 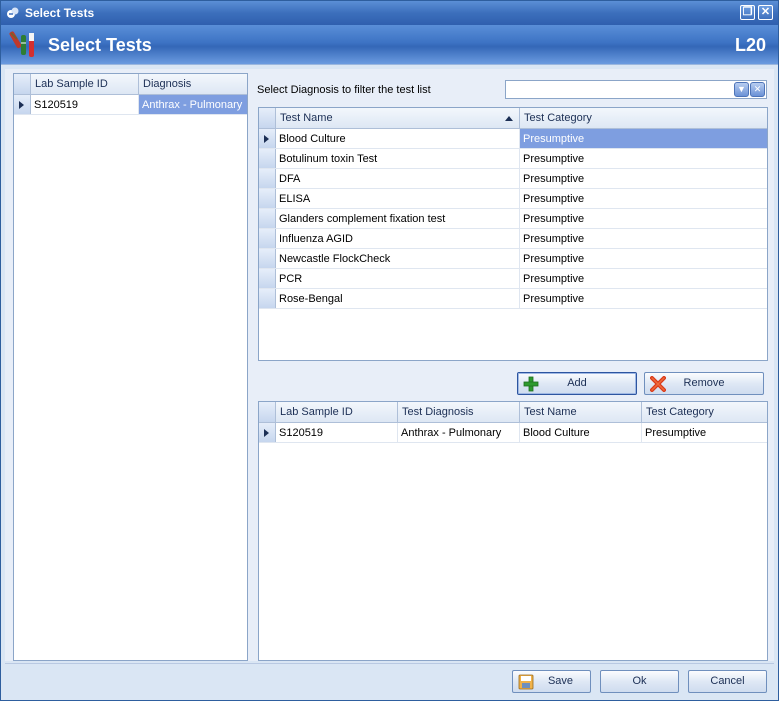 I want to click on table-row: ELISA Presumptive, so click(x=513, y=199).